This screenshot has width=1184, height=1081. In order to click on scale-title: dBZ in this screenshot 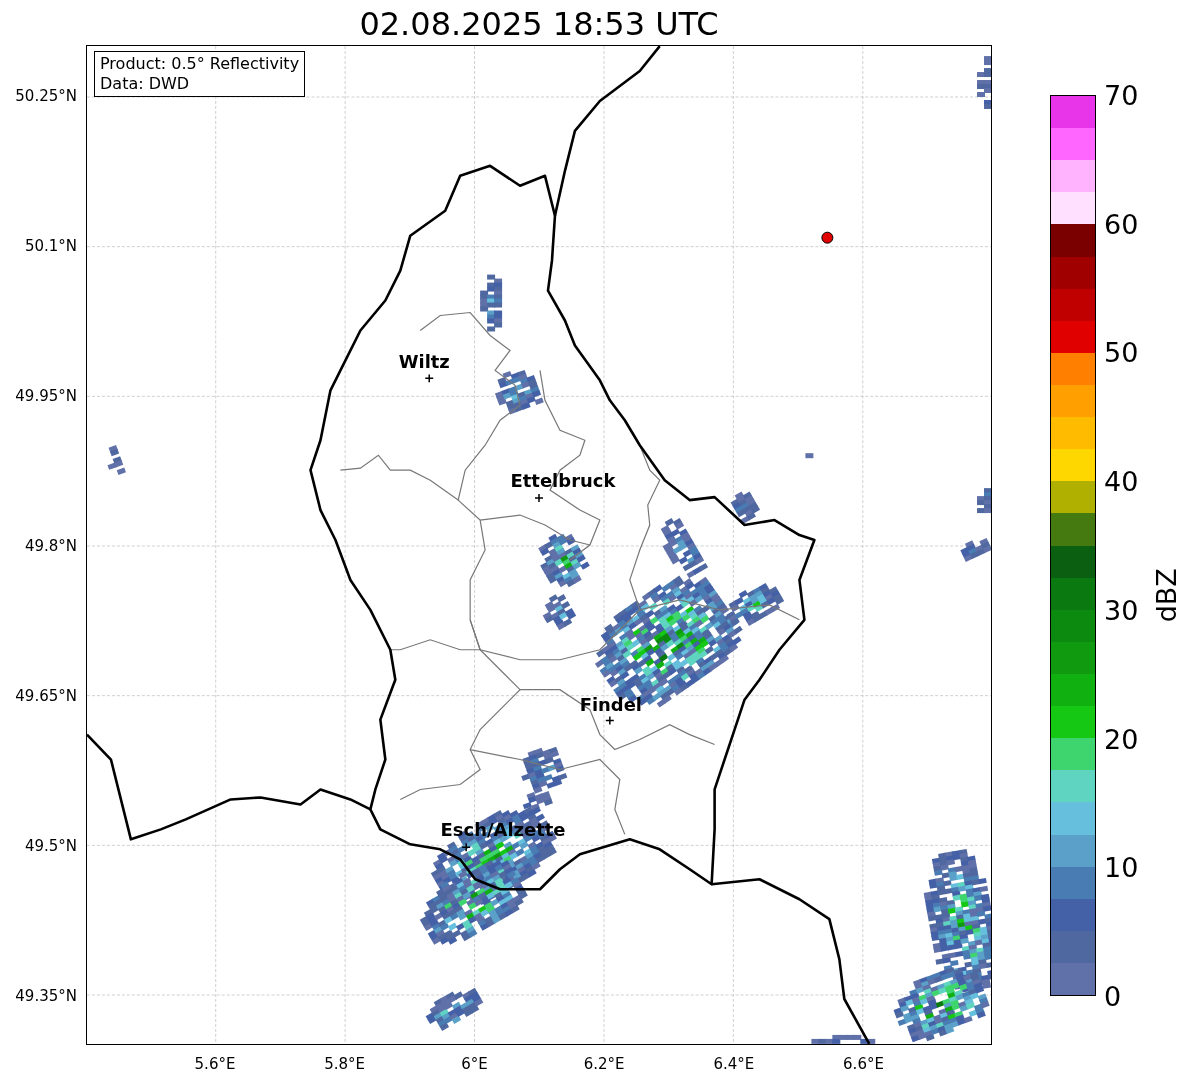, I will do `click(1166, 595)`.